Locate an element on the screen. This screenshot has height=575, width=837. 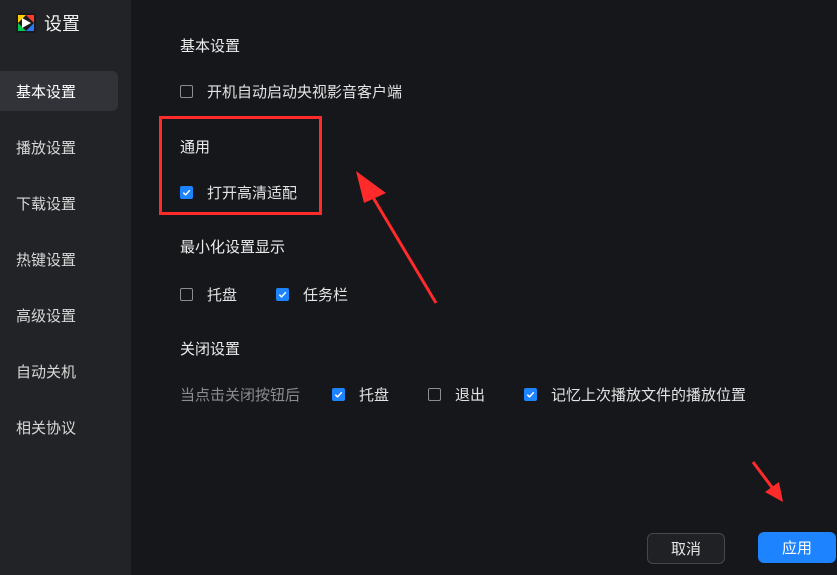
sidebar-item-playback: 播放设置 is located at coordinates (59, 147).